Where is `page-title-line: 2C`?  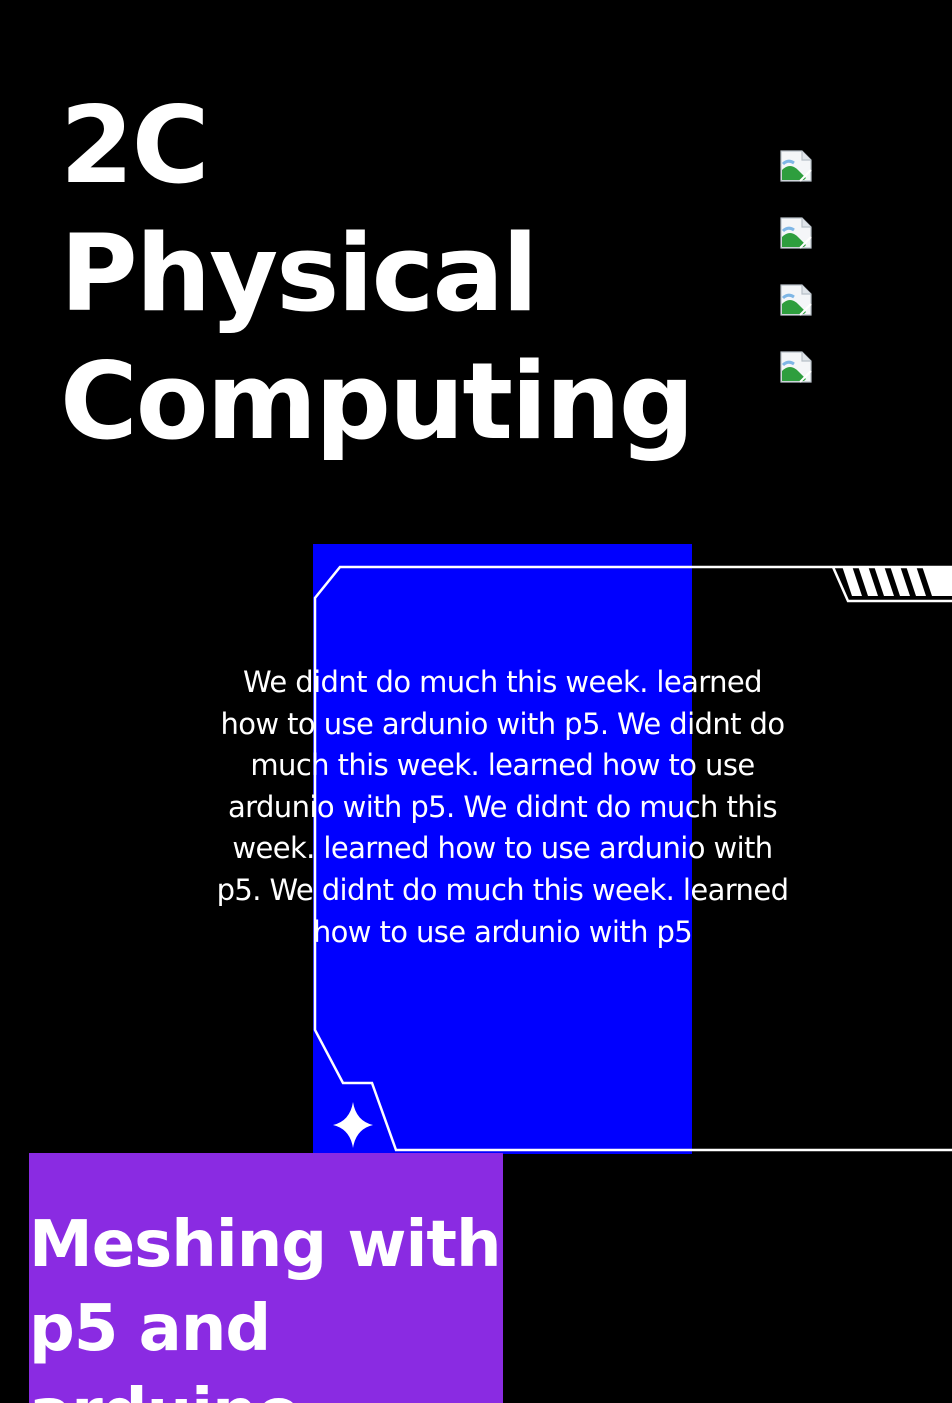
page-title-line: 2C is located at coordinates (135, 145).